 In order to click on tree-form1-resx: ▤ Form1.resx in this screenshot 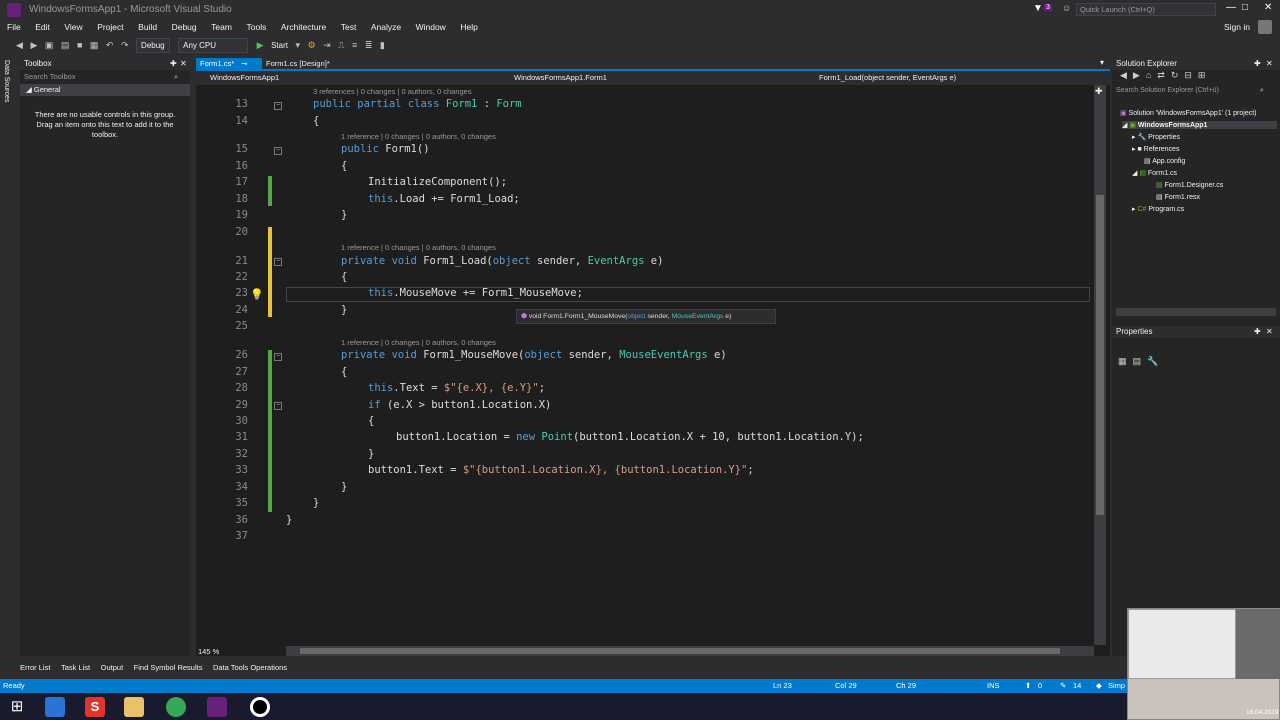, I will do `click(1178, 197)`.